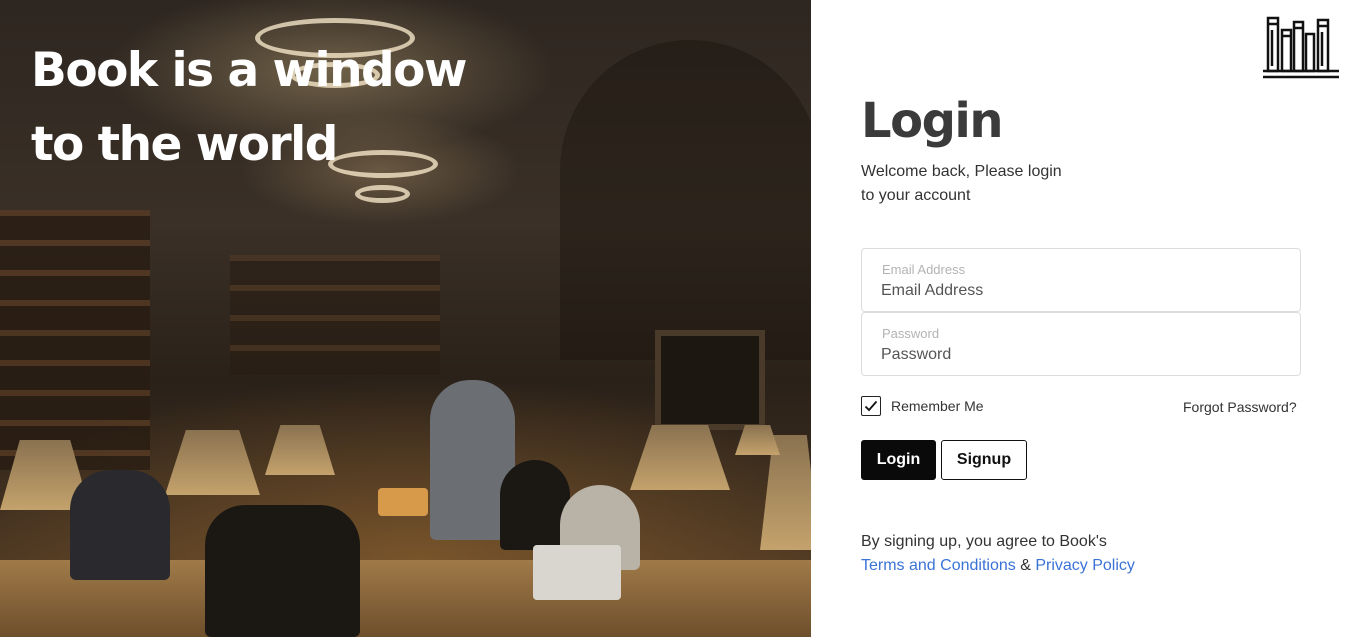 Image resolution: width=1351 pixels, height=637 pixels. I want to click on email-field: Email Address, so click(1081, 280).